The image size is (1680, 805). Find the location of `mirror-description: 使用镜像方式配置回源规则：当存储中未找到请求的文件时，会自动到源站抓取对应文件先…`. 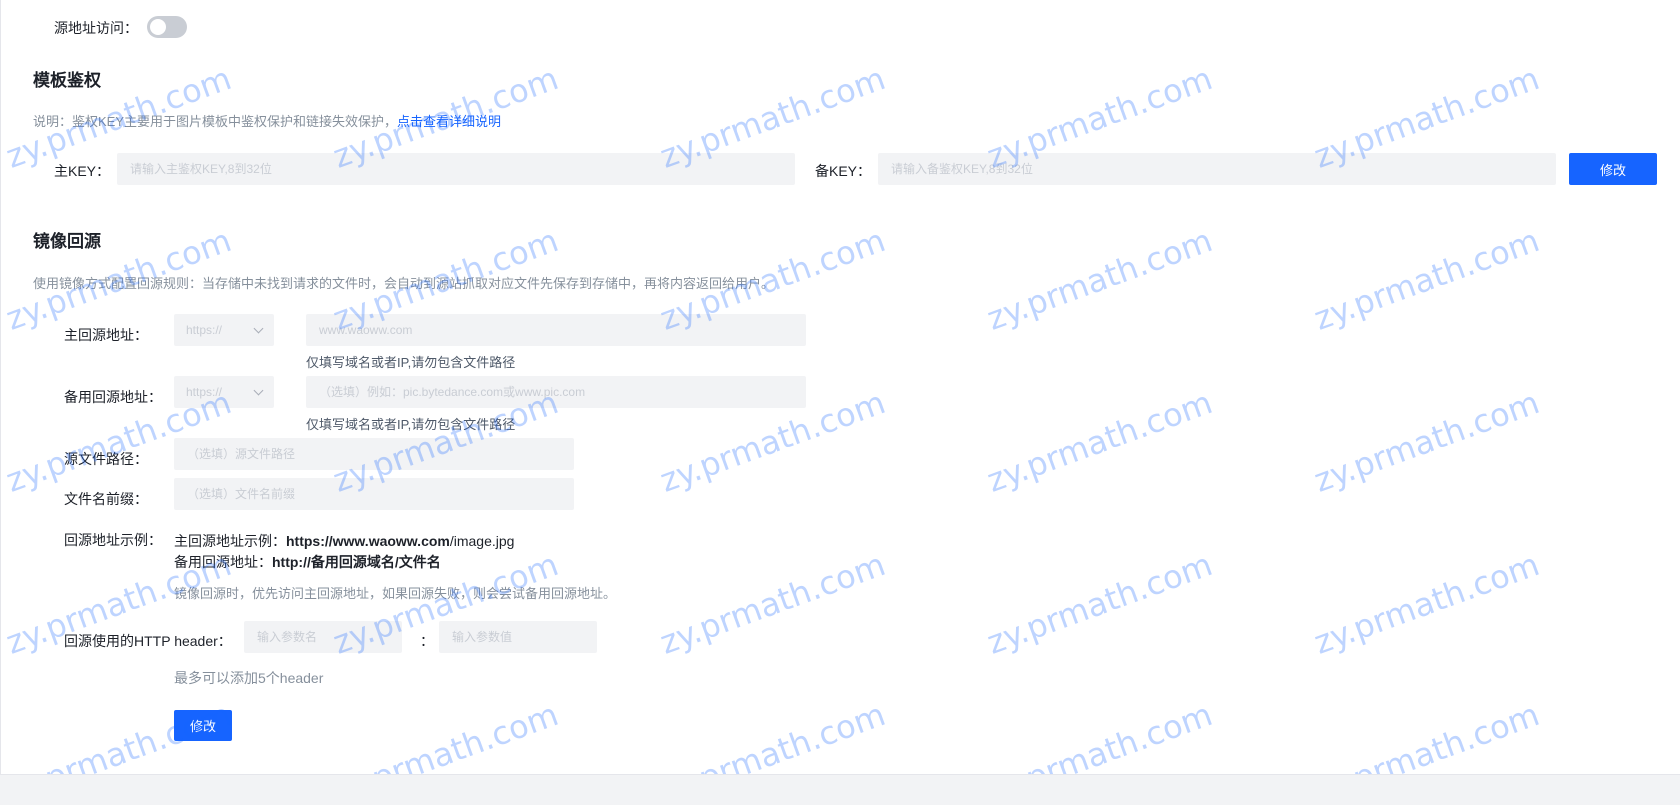

mirror-description: 使用镜像方式配置回源规则：当存储中未找到请求的文件时，会自动到源站抓取对应文件先… is located at coordinates (404, 283).